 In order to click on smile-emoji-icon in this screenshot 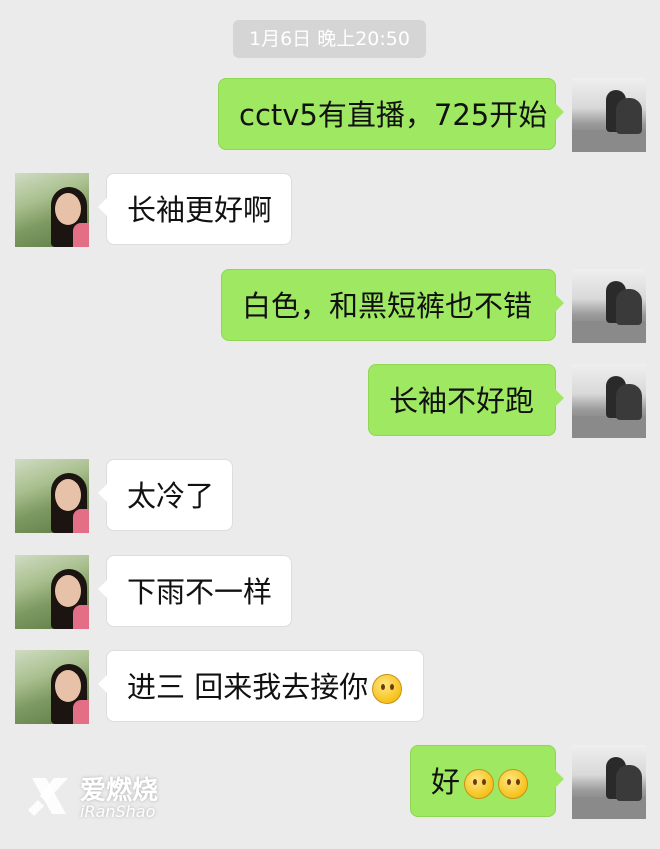, I will do `click(387, 689)`.